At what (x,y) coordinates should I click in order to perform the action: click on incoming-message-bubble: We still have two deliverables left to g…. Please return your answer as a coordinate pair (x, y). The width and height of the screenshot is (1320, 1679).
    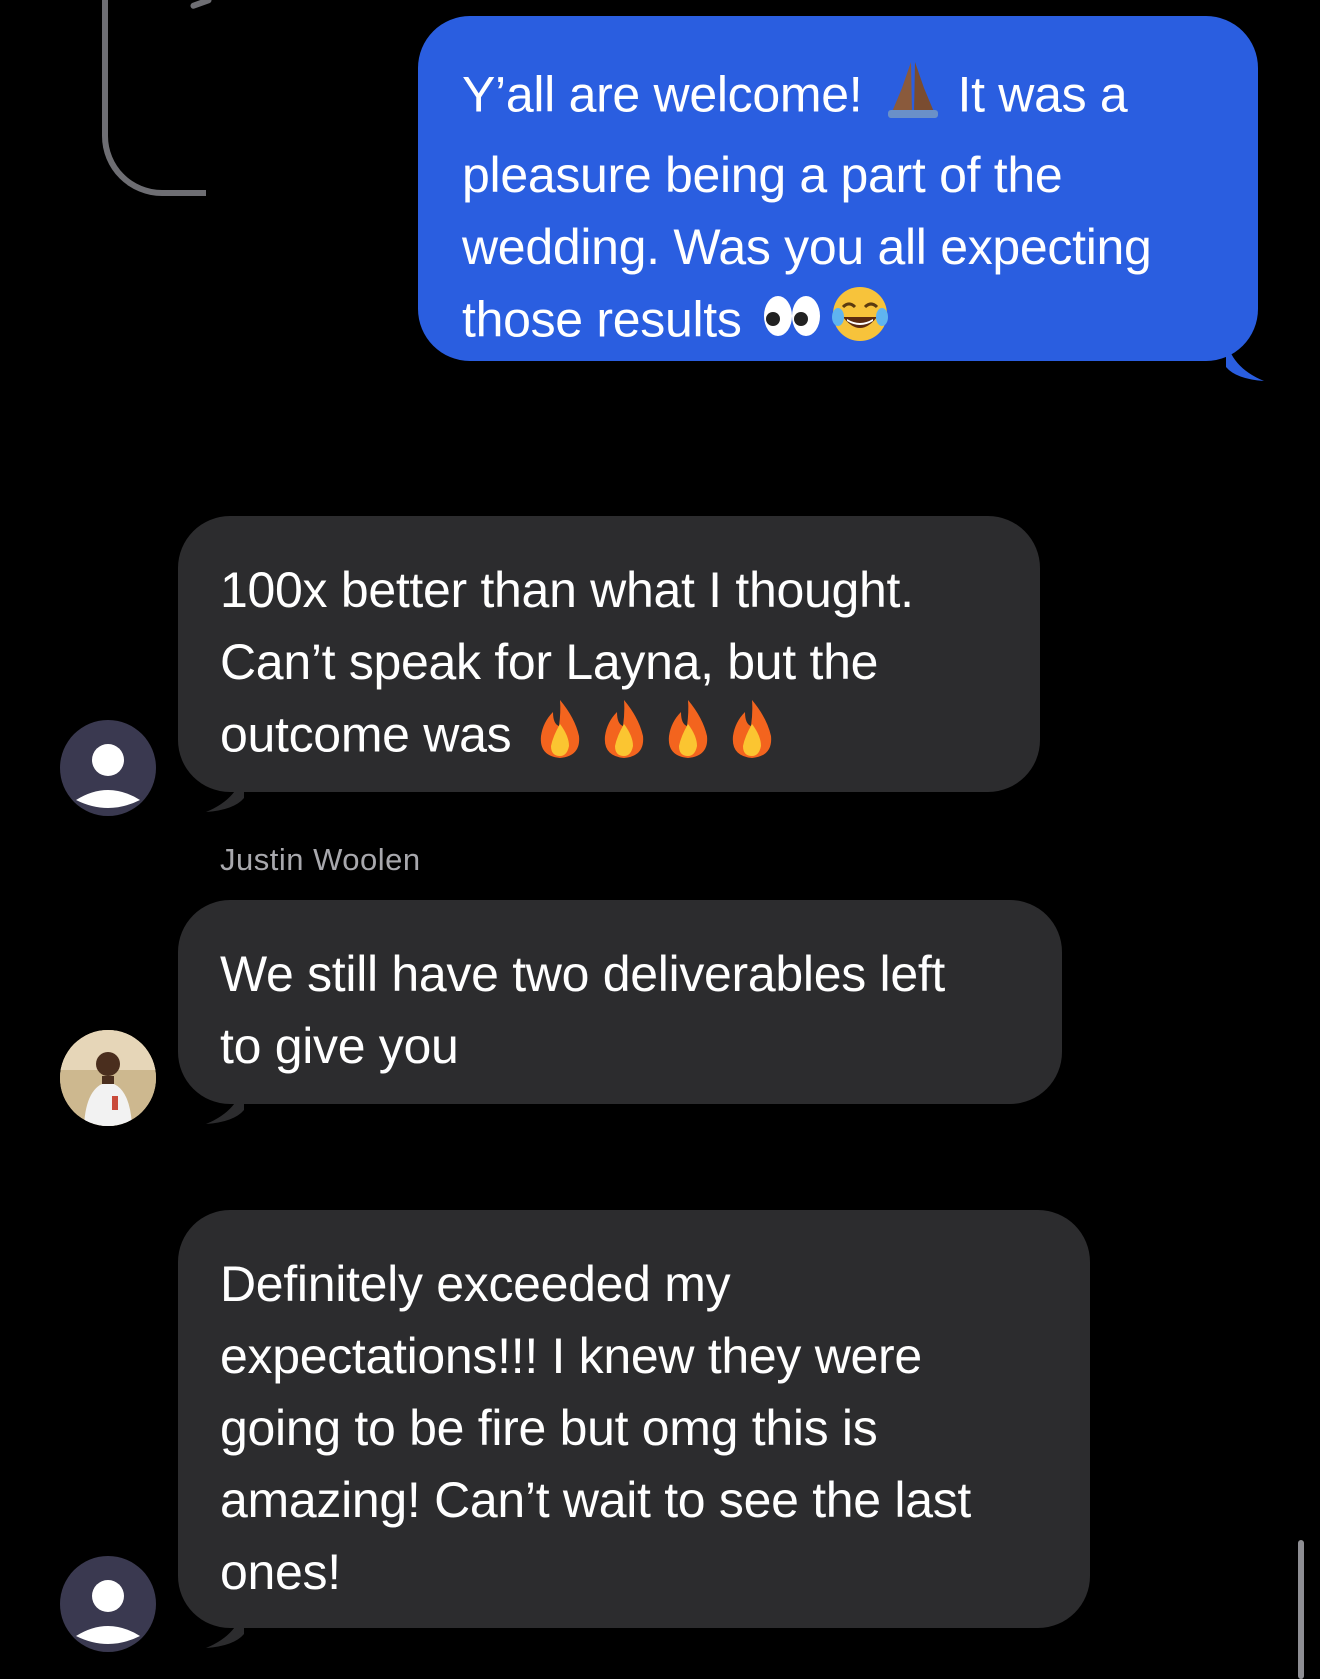
    Looking at the image, I should click on (620, 1012).